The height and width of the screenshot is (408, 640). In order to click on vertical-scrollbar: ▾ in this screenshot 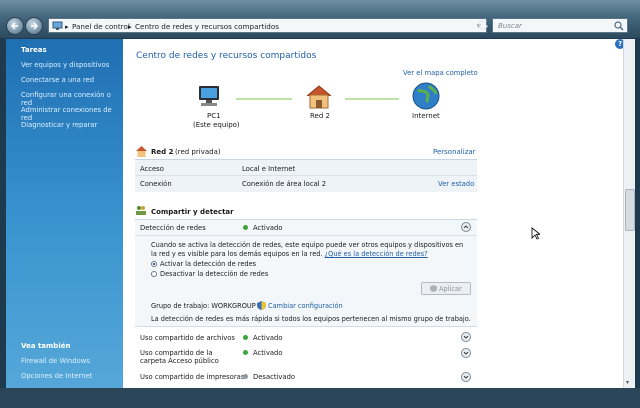, I will do `click(629, 213)`.